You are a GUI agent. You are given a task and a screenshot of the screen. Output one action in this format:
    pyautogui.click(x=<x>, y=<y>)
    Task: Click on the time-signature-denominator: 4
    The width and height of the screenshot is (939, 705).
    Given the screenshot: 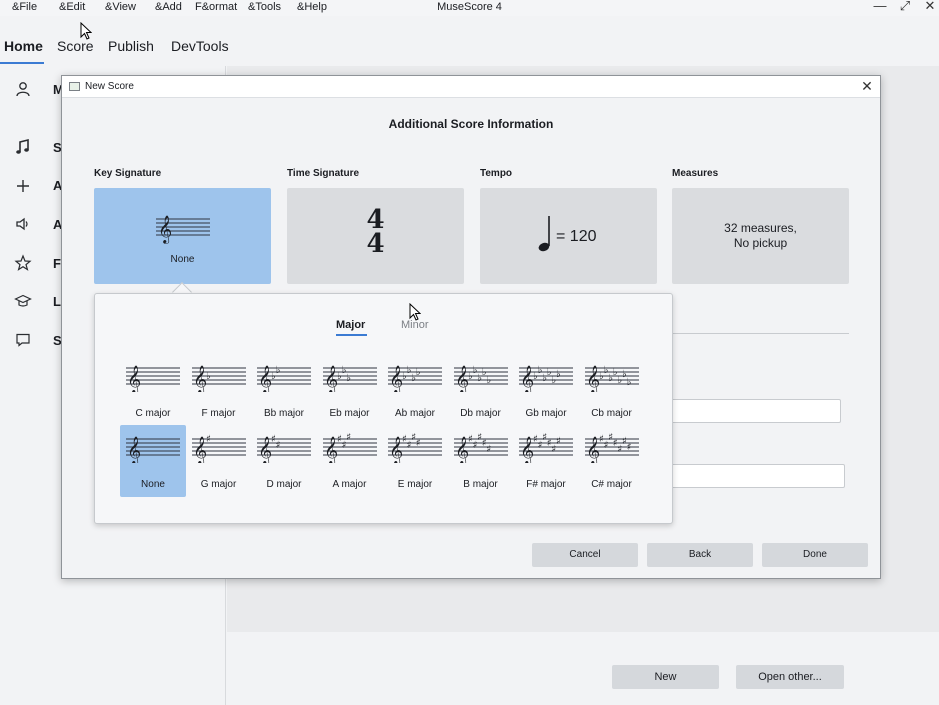 What is the action you would take?
    pyautogui.click(x=375, y=244)
    